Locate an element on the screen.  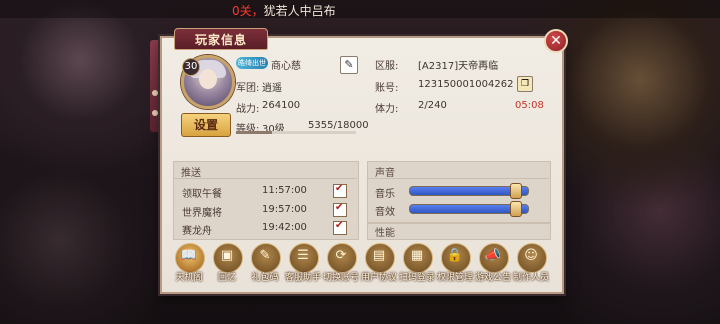
account-label: 账号: is located at coordinates (387, 88).